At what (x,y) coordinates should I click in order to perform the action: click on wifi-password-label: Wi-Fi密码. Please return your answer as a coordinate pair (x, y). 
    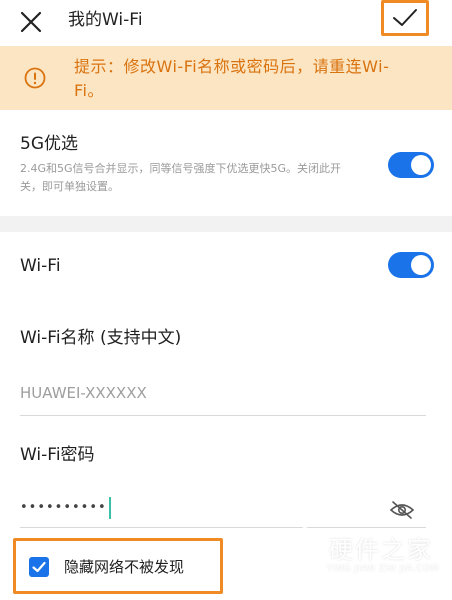
    Looking at the image, I should click on (57, 455).